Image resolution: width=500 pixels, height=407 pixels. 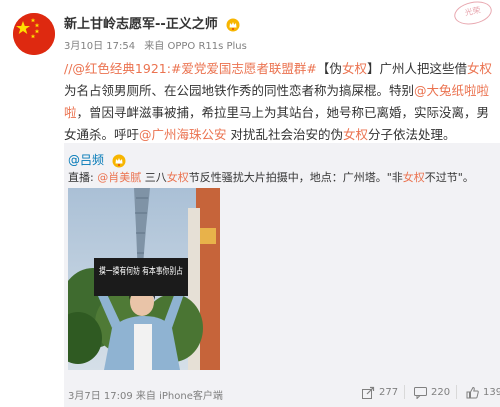 I want to click on post-meta: 3月10日 17:54 来自 OPPO R11s Plus, so click(x=158, y=44).